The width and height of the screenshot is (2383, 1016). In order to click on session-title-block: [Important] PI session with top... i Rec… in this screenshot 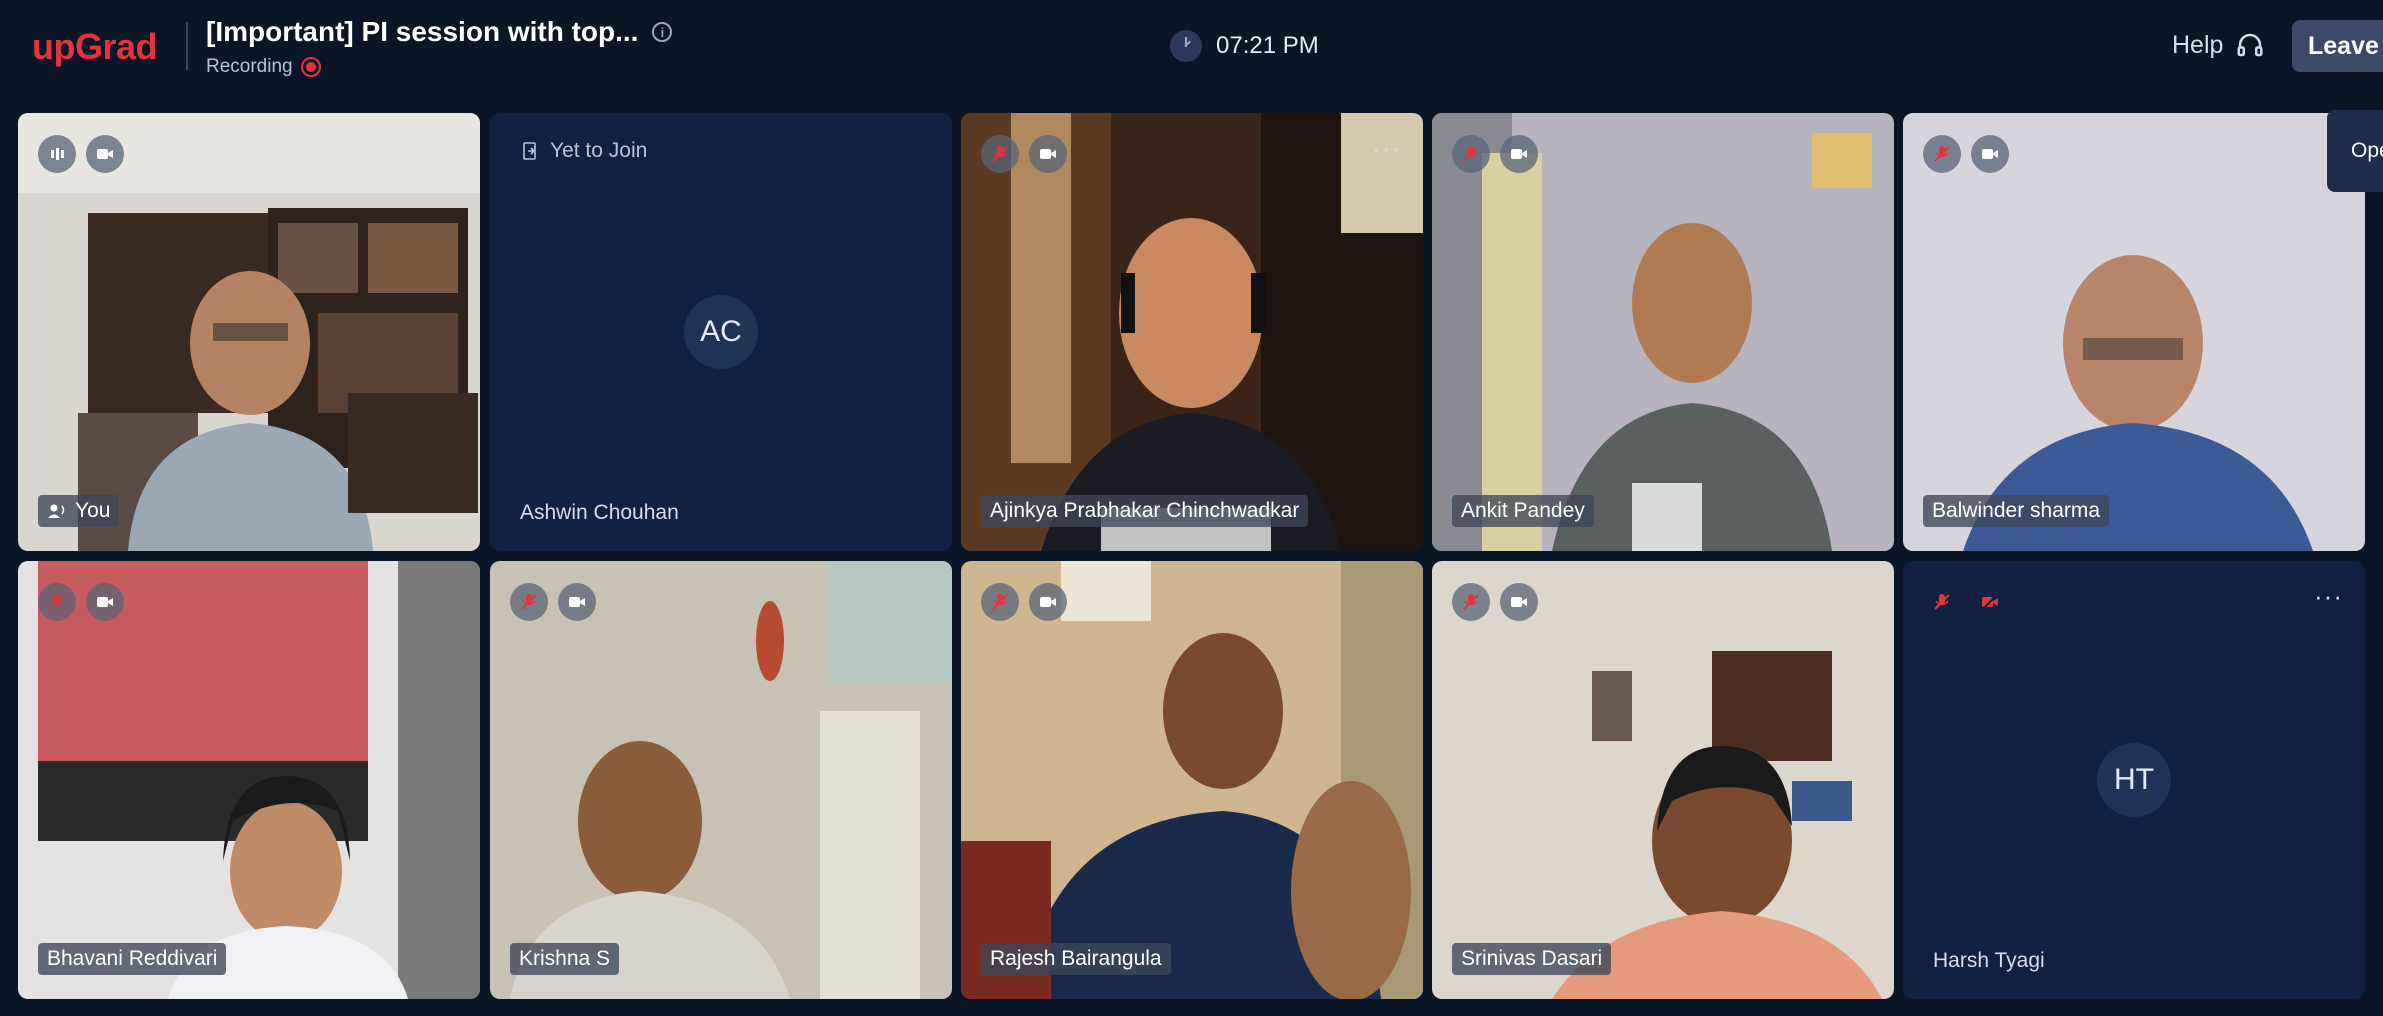, I will do `click(439, 47)`.